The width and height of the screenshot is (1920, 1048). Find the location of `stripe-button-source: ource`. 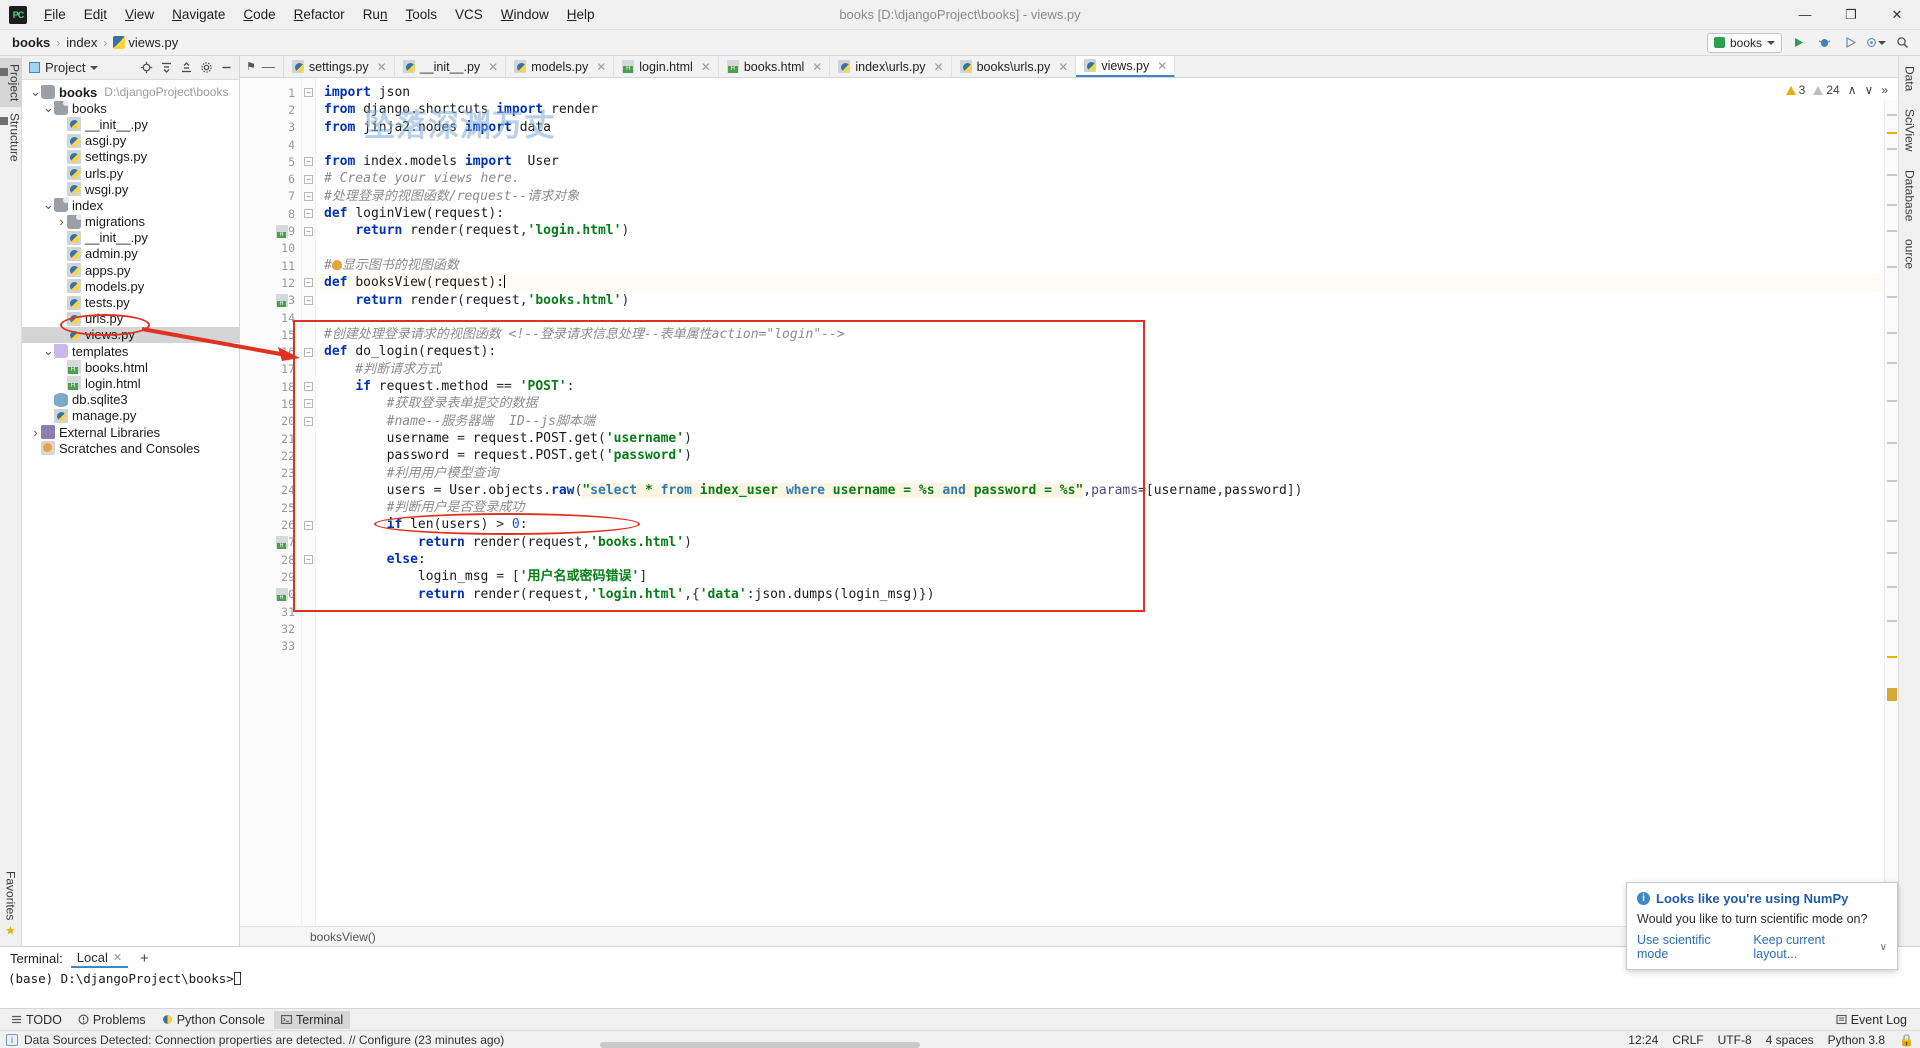

stripe-button-source: ource is located at coordinates (1910, 254).